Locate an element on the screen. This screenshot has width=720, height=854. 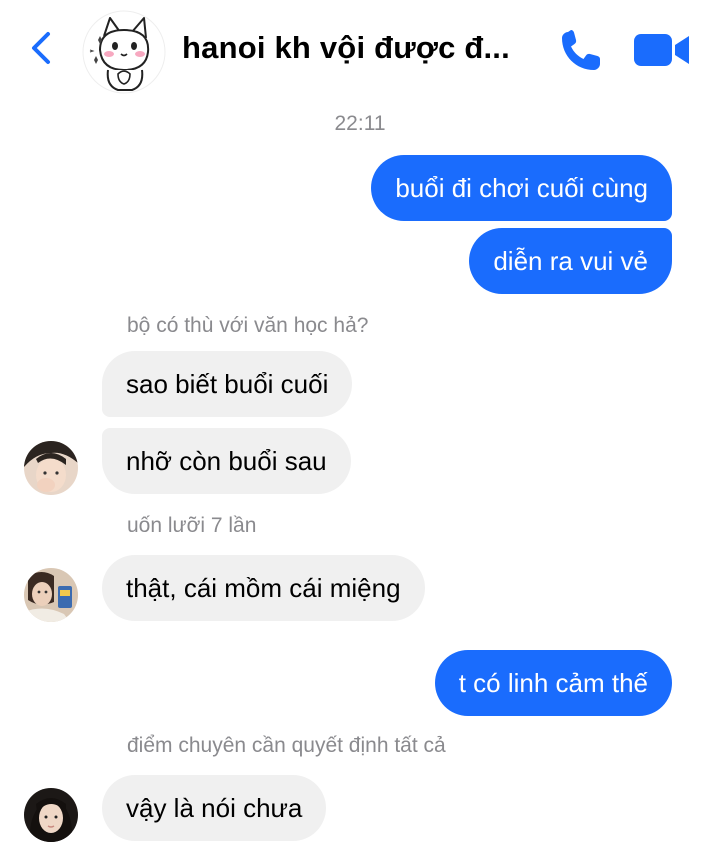
video-call-button is located at coordinates (662, 50).